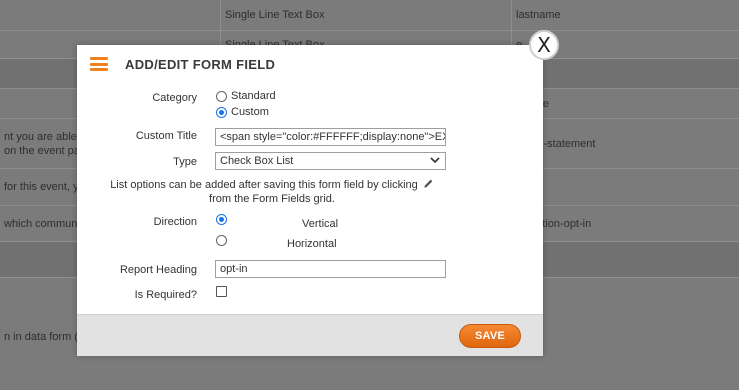  What do you see at coordinates (99, 64) in the screenshot?
I see `menu-icon` at bounding box center [99, 64].